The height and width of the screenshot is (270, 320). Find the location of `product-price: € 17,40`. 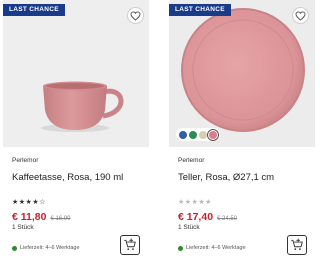

product-price: € 17,40 is located at coordinates (196, 217).